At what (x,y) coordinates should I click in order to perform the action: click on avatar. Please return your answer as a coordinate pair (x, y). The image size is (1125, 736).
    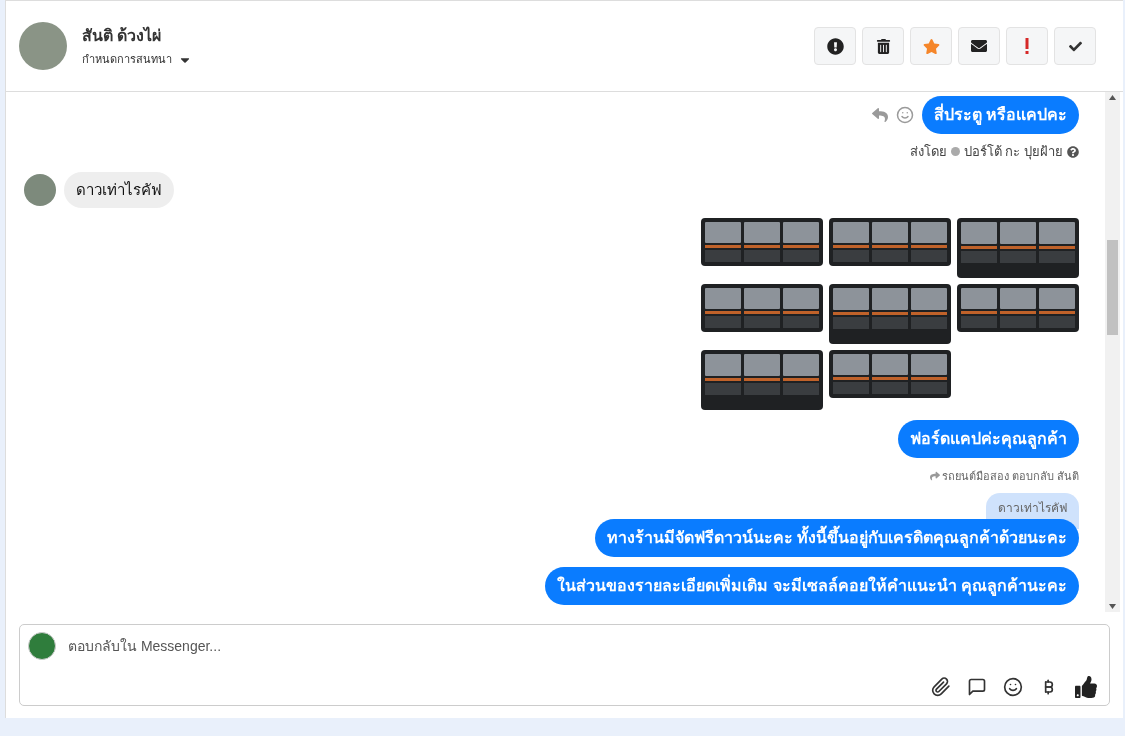
    Looking at the image, I should click on (40, 189).